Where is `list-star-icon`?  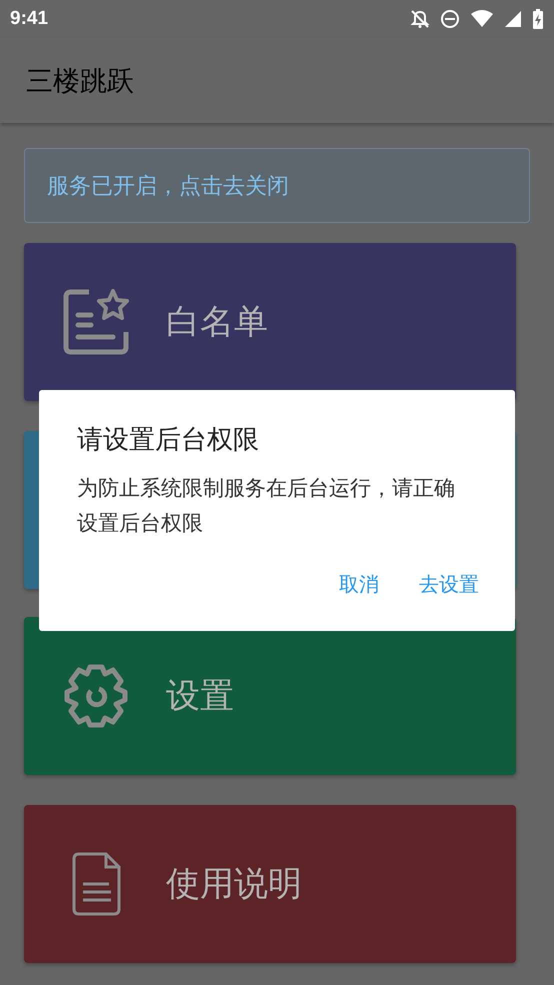
list-star-icon is located at coordinates (96, 322).